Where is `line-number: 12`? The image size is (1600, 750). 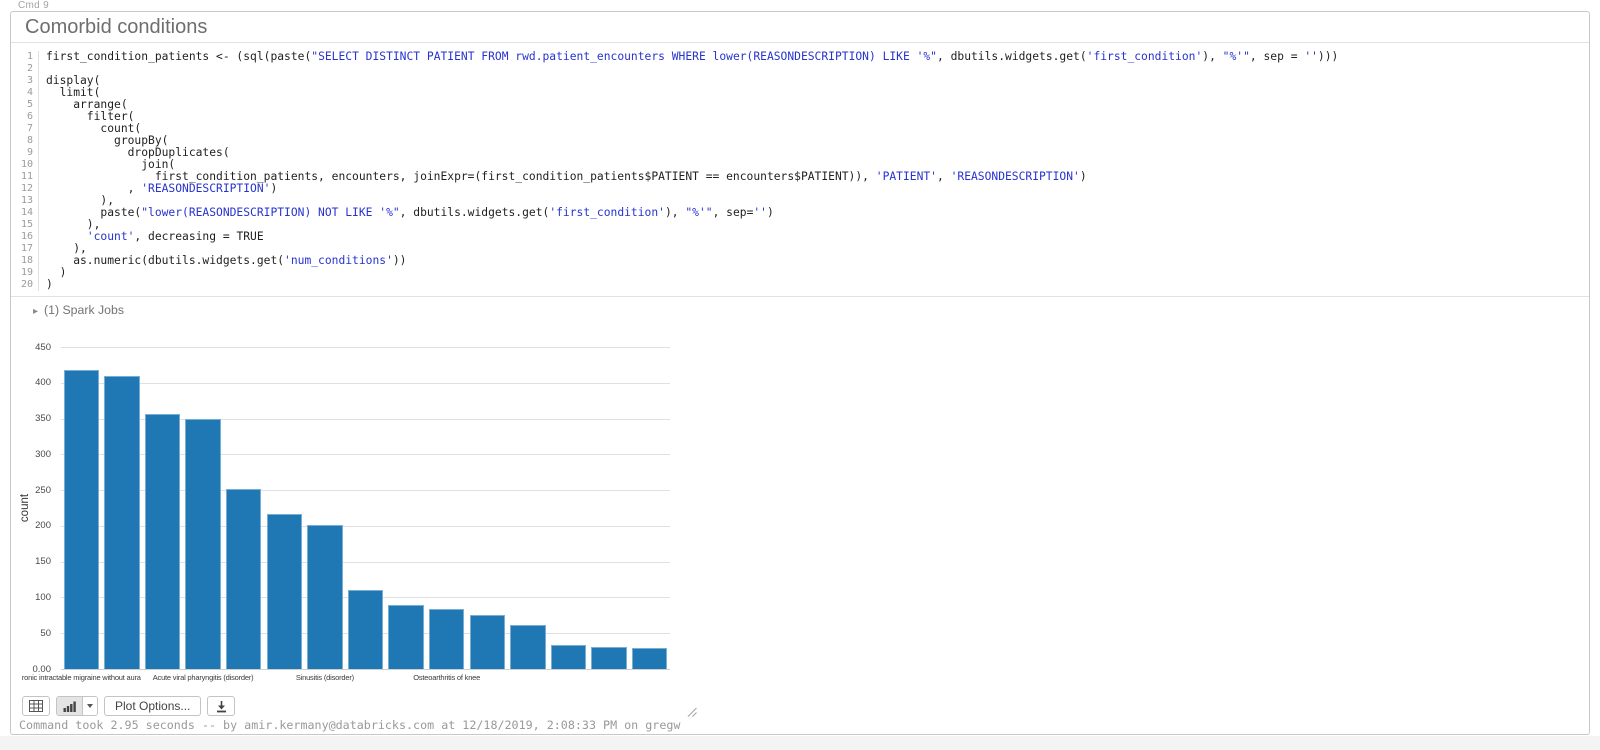
line-number: 12 is located at coordinates (25, 189).